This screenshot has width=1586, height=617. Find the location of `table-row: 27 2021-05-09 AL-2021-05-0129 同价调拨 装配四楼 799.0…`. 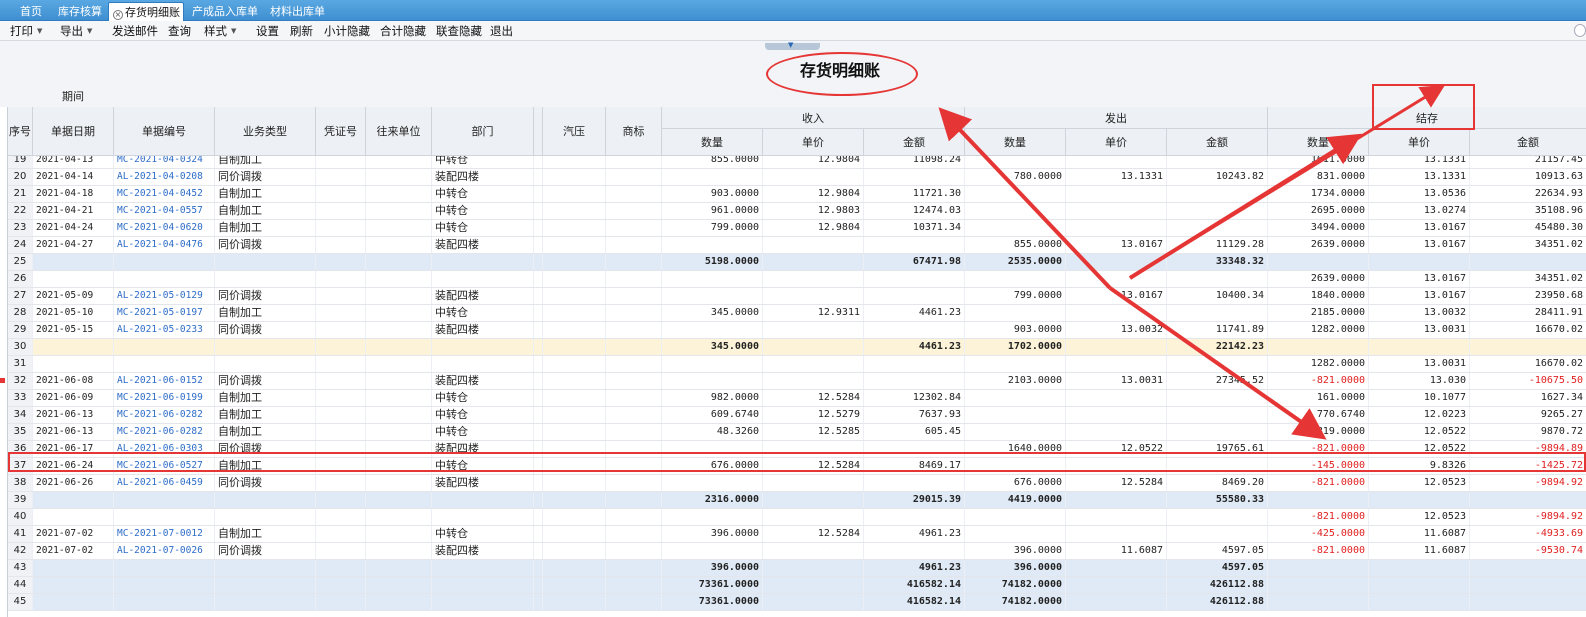

table-row: 27 2021-05-09 AL-2021-05-0129 同价调拨 装配四楼 799.0… is located at coordinates (797, 296).